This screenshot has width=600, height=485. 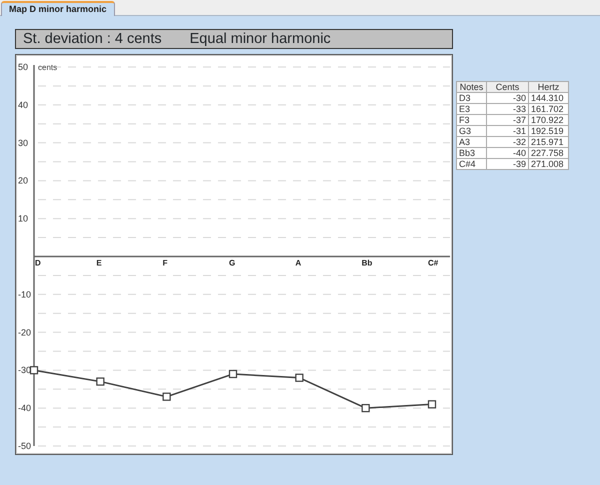 I want to click on category-label: C#, so click(x=433, y=263).